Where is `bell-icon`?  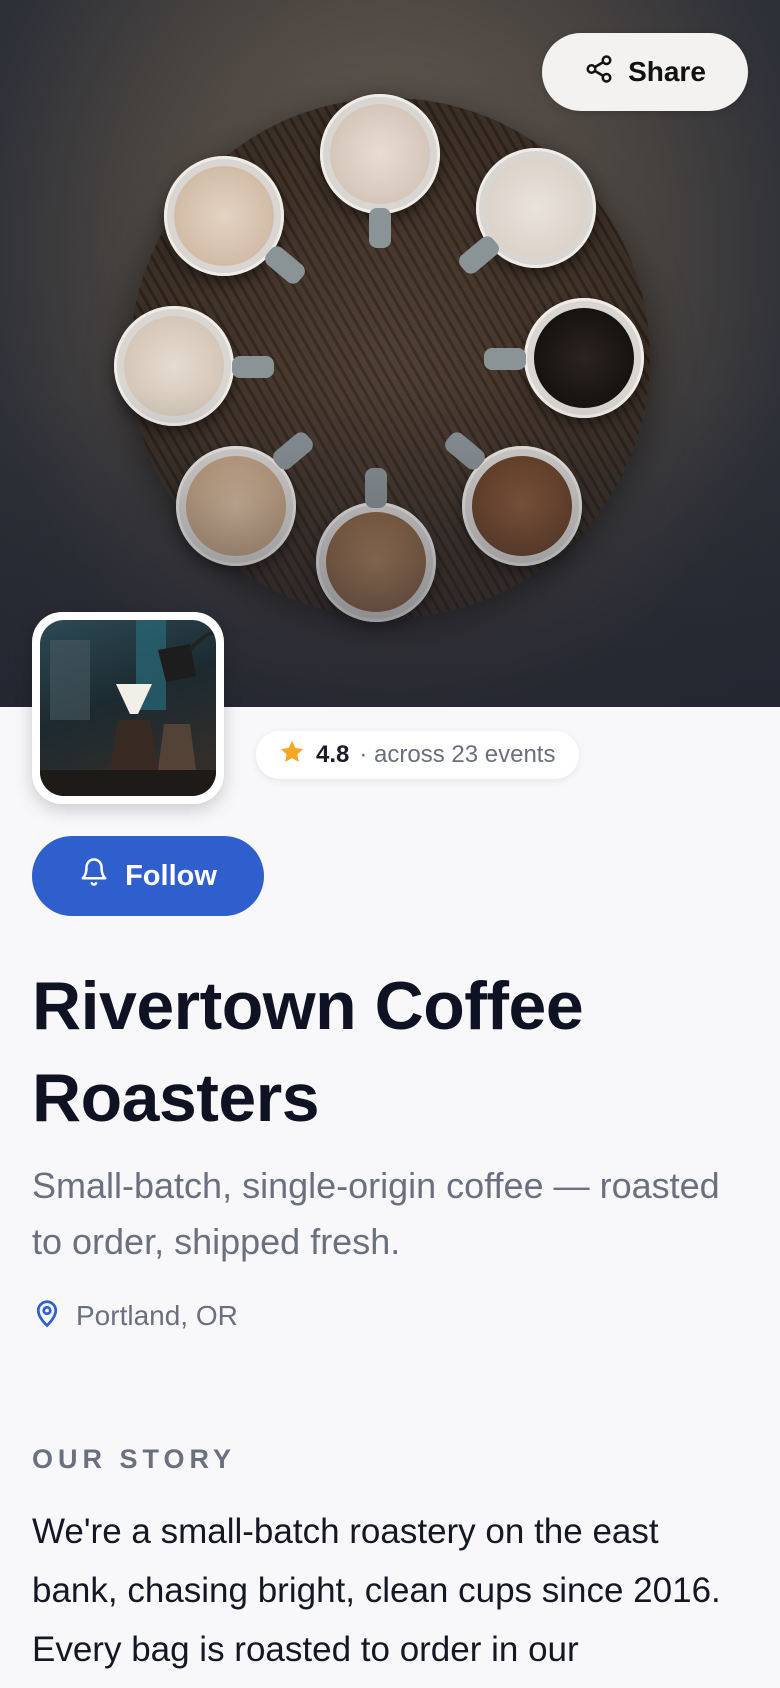 bell-icon is located at coordinates (94, 876).